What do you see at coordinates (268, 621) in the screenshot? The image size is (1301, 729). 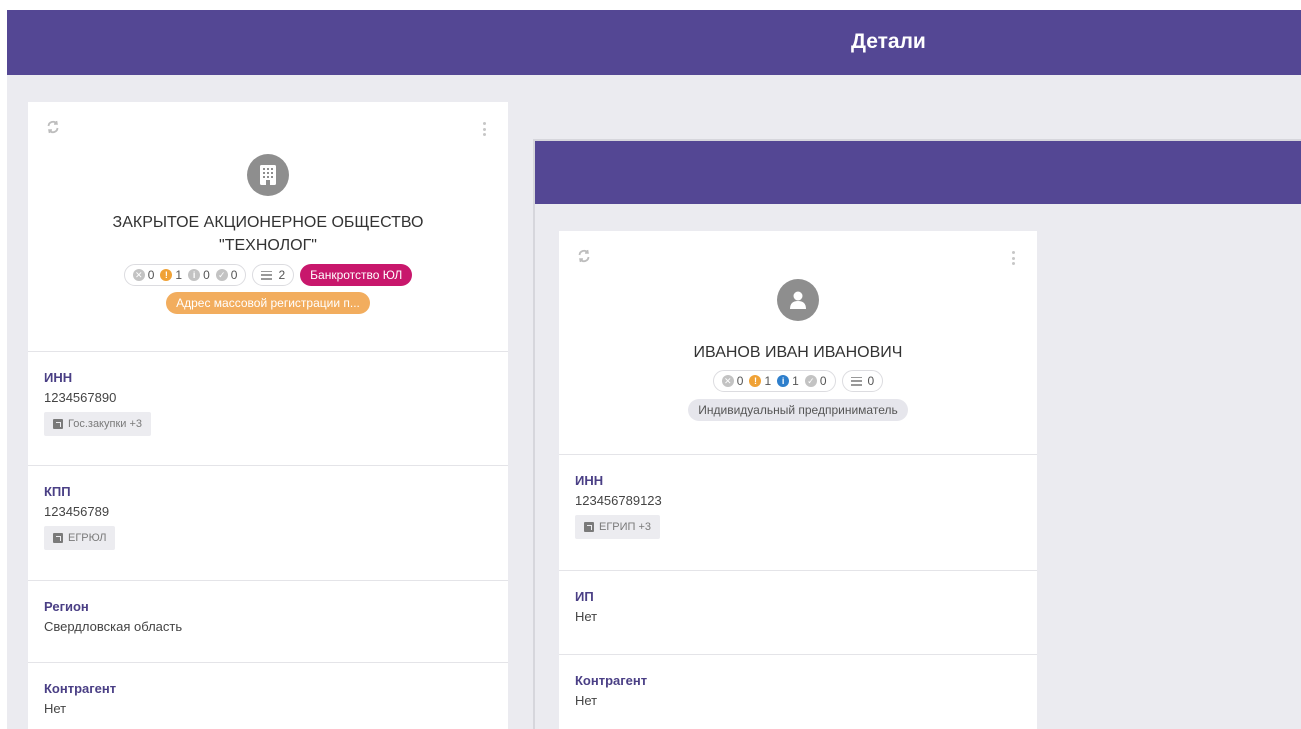 I see `field-region: Регион Свердловская область` at bounding box center [268, 621].